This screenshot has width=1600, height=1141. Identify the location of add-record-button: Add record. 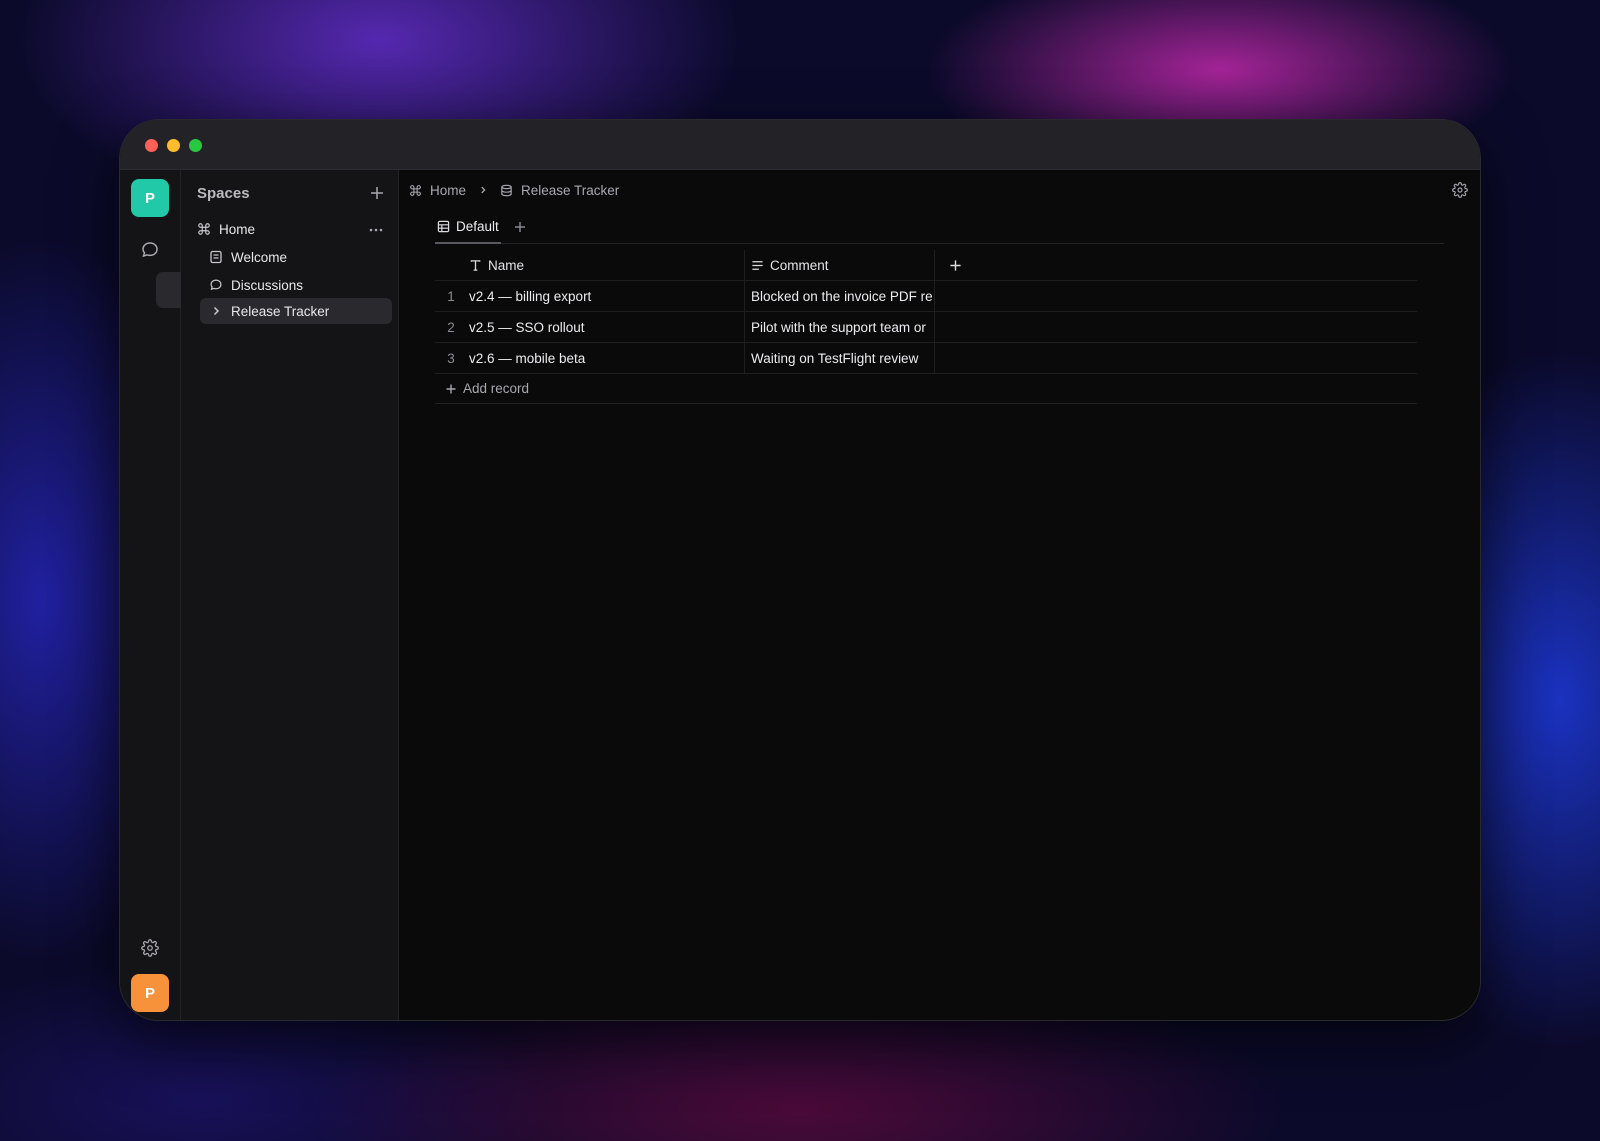
(926, 389).